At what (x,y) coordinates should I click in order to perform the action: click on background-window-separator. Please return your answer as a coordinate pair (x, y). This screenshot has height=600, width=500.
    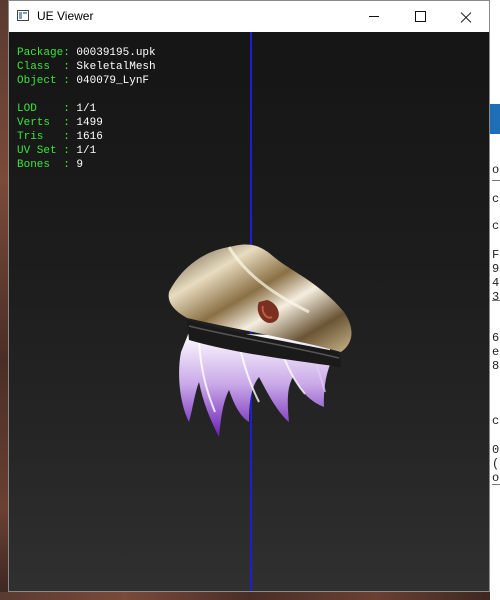
    Looking at the image, I should click on (496, 180).